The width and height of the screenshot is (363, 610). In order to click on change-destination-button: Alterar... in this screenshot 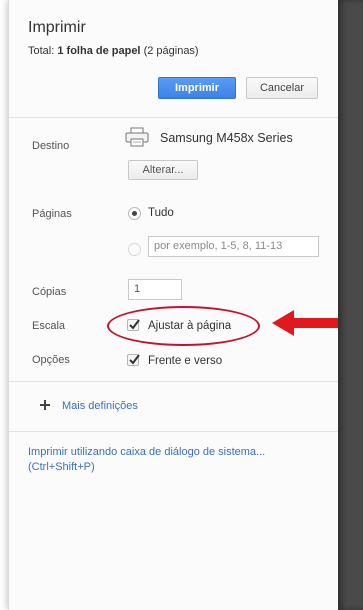, I will do `click(163, 170)`.